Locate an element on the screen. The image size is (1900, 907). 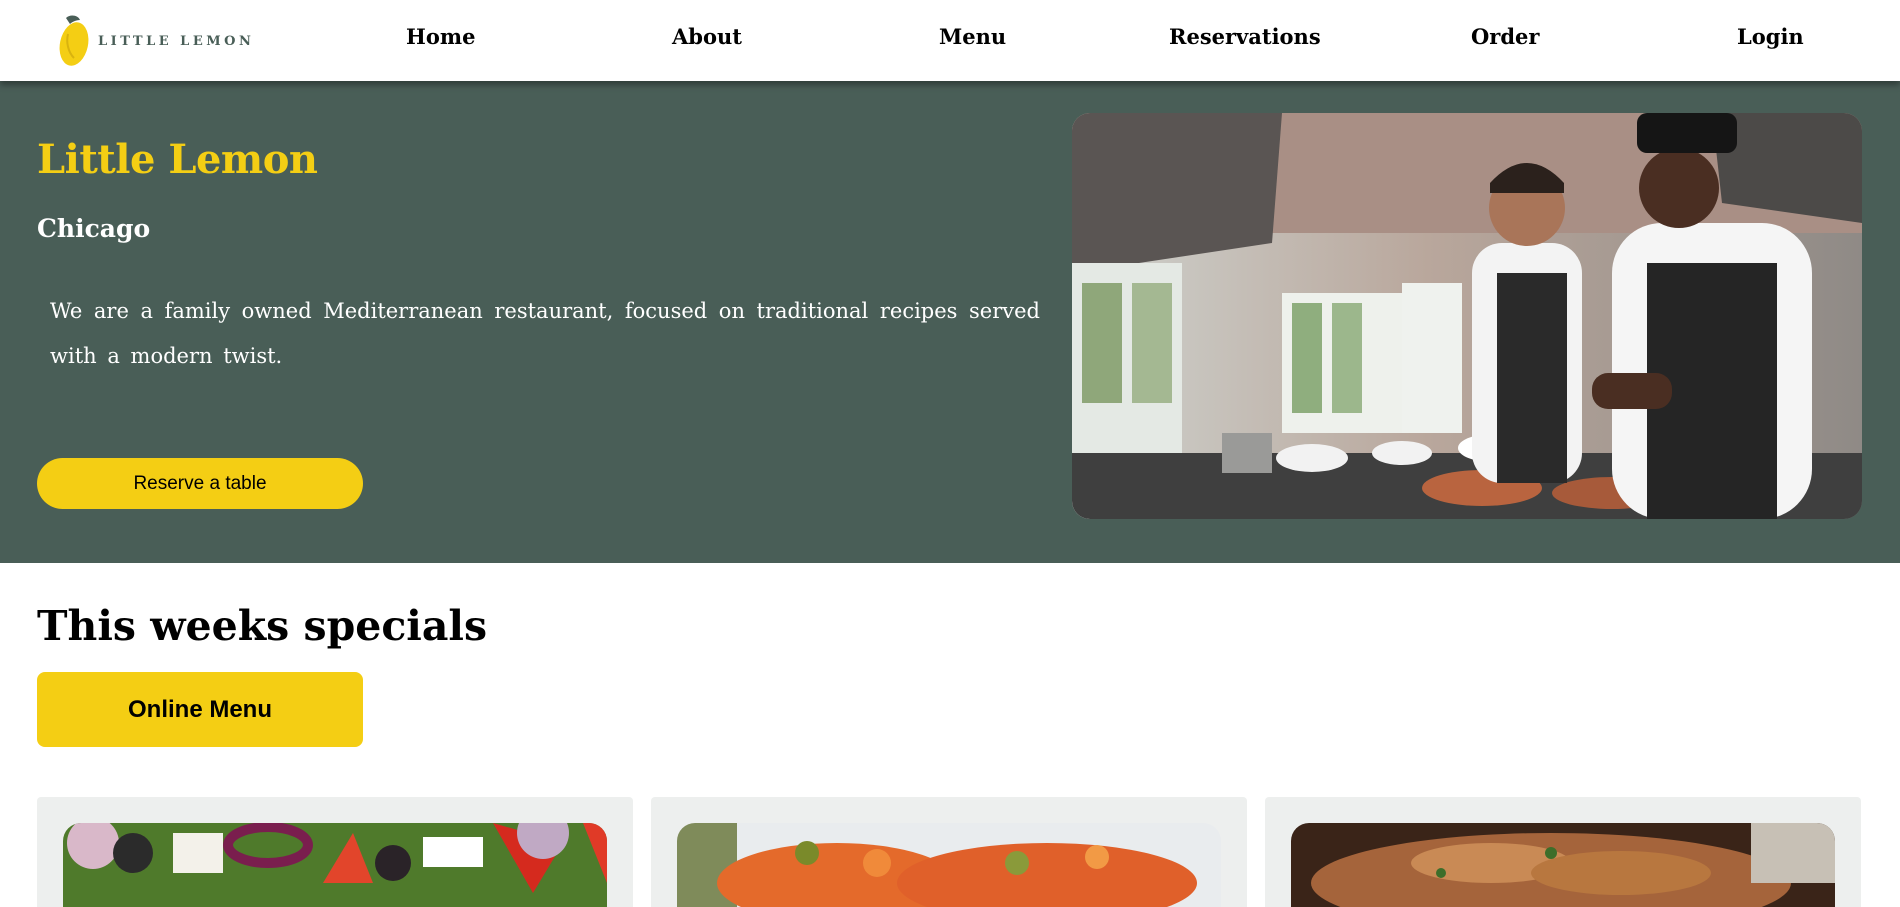
nav-reservations-link: Reservations is located at coordinates (1245, 36).